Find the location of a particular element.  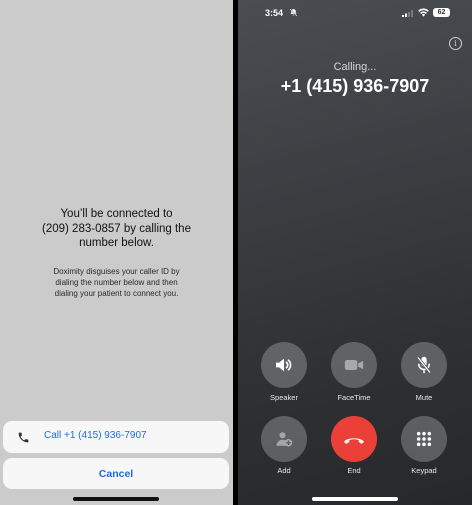

explanation-line-3: dialing your patient to connect you. is located at coordinates (116, 293).